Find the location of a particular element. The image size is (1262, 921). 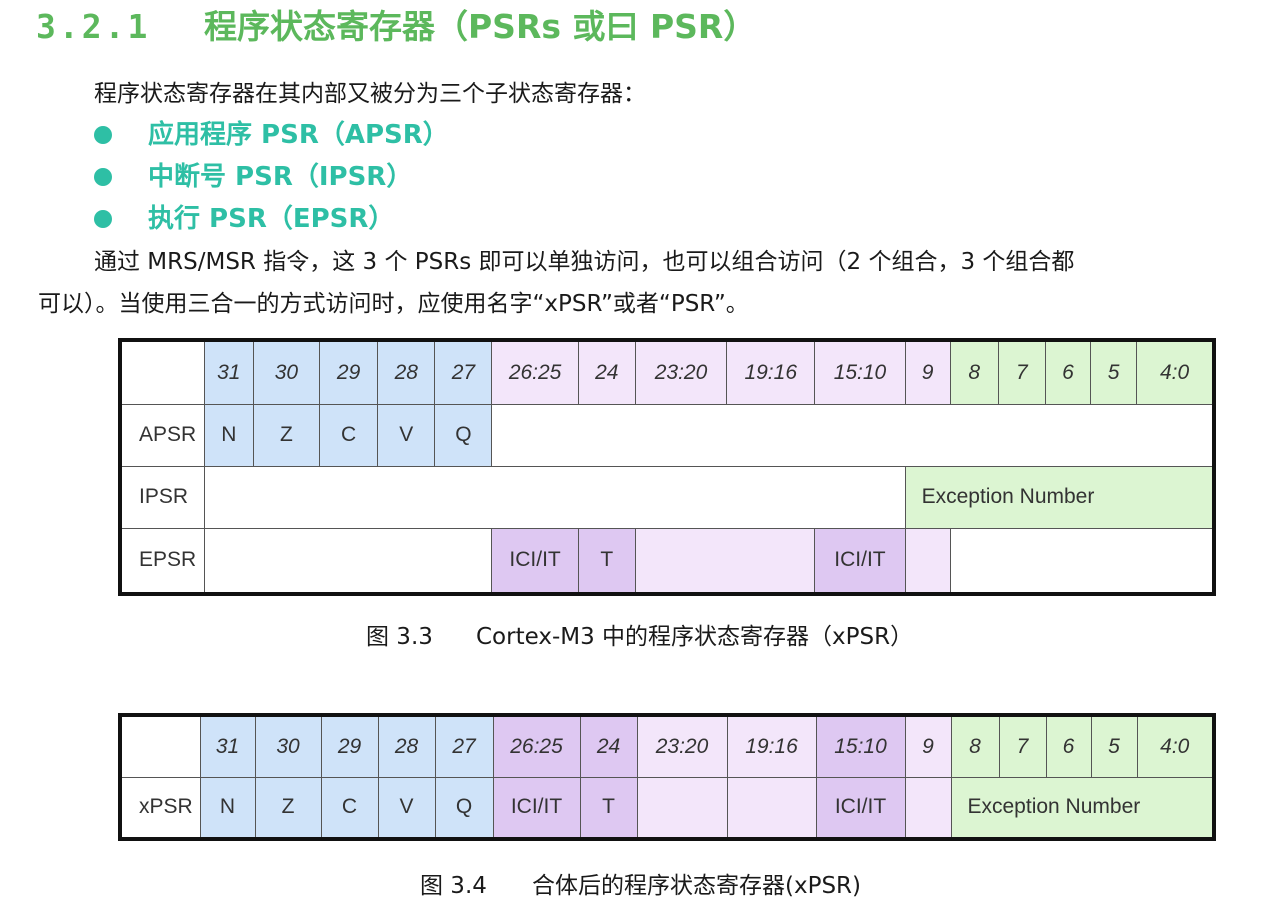

figure-caption: 图 3.3 Cortex-M3 中的程序状态寄存器（xPSR） is located at coordinates (639, 634).